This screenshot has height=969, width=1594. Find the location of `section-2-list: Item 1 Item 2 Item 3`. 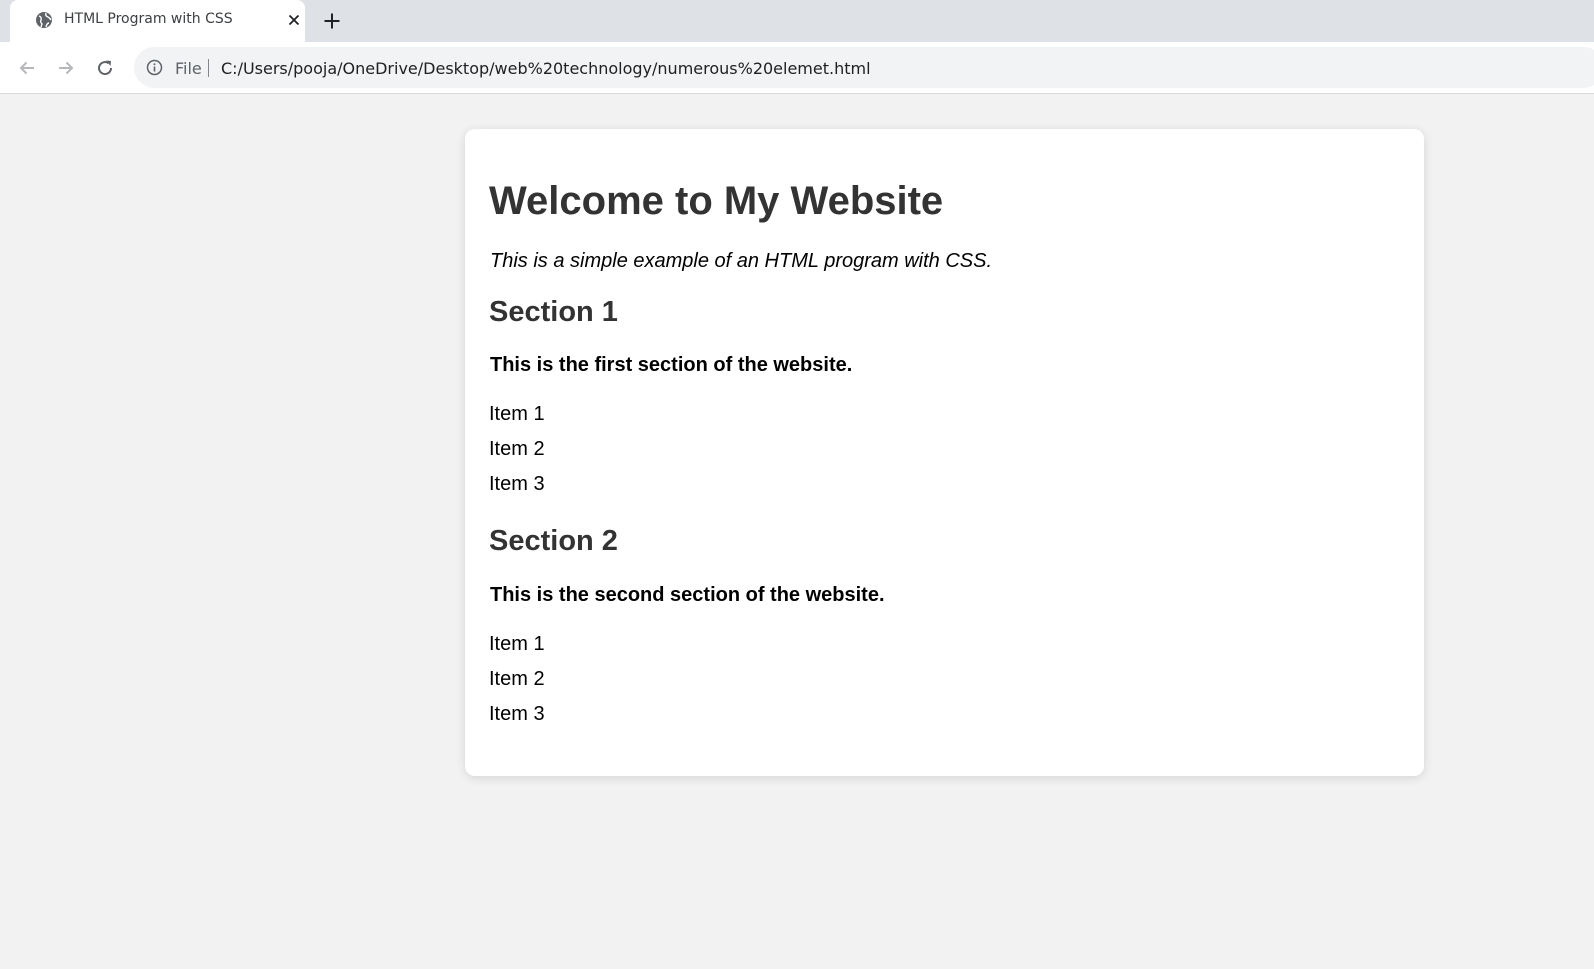

section-2-list: Item 1 Item 2 Item 3 is located at coordinates (517, 684).